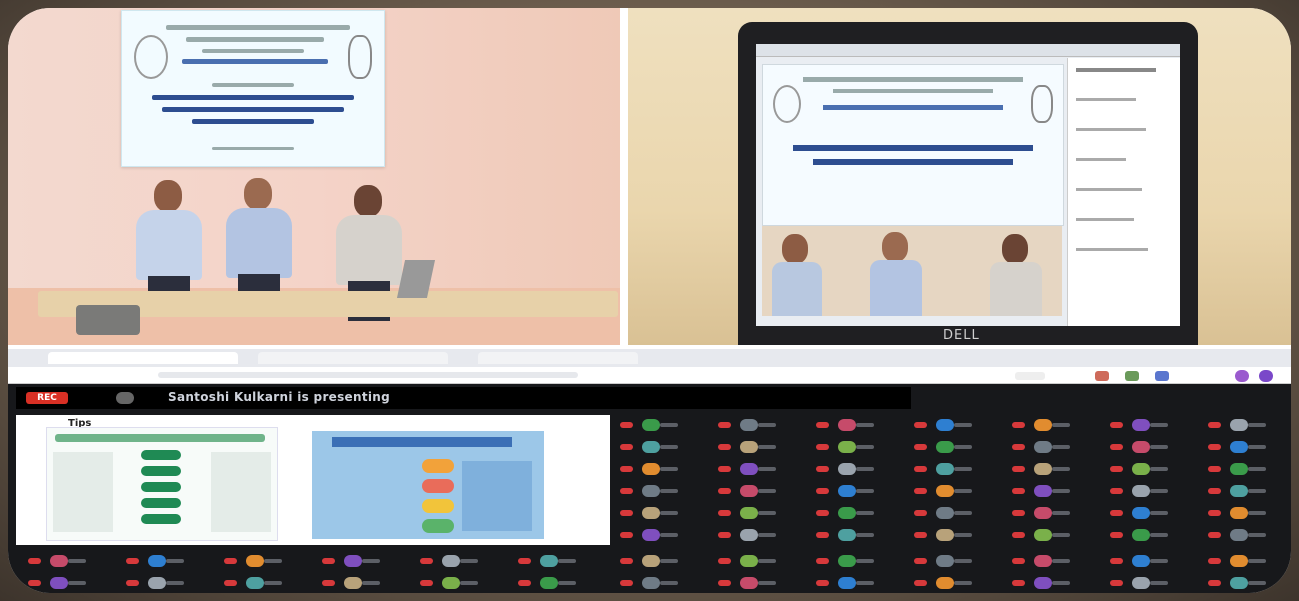  What do you see at coordinates (428, 485) in the screenshot?
I see `slide-poster-right` at bounding box center [428, 485].